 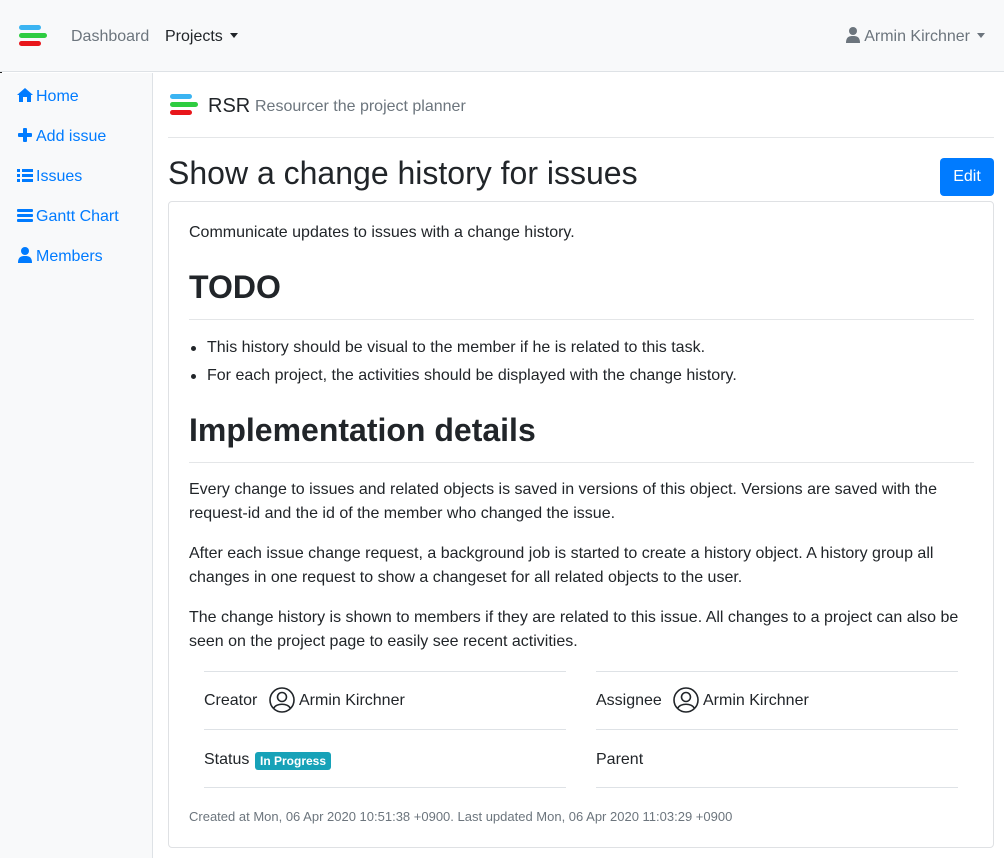 What do you see at coordinates (25, 135) in the screenshot?
I see `plus-icon` at bounding box center [25, 135].